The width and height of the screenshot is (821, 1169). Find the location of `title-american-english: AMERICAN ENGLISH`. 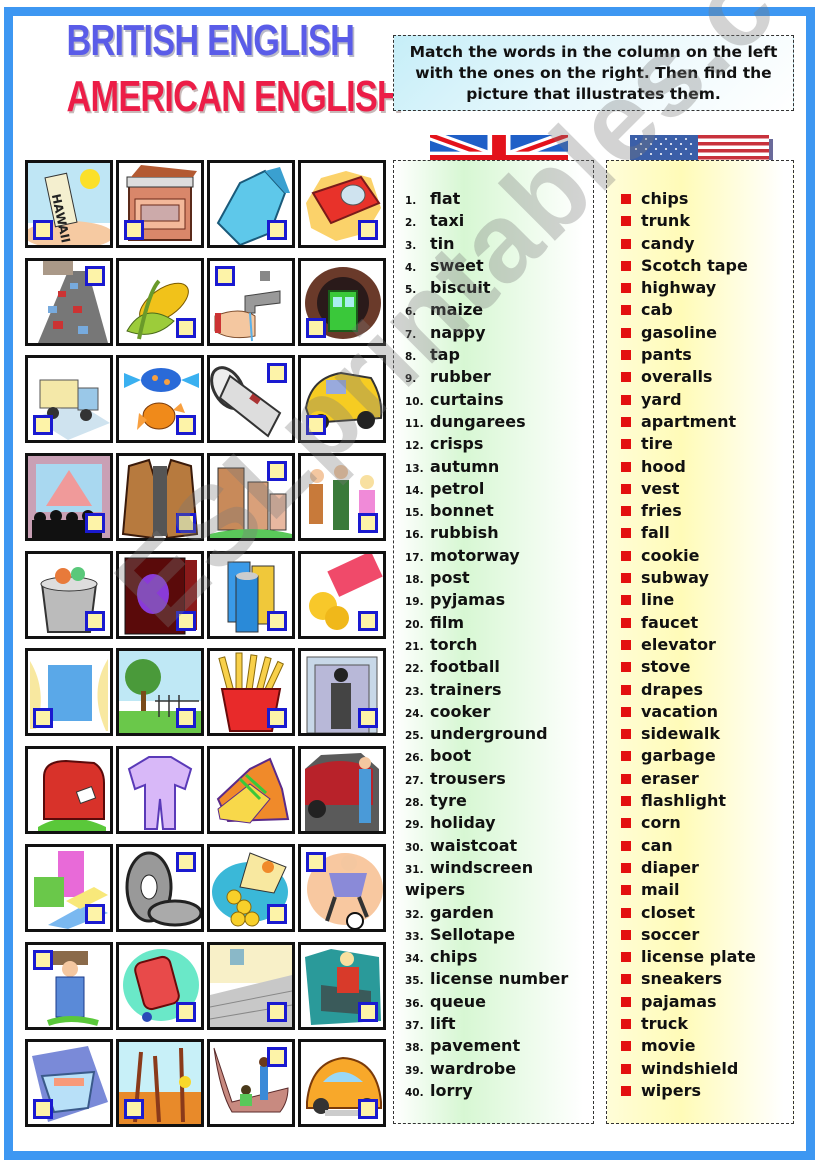

title-american-english: AMERICAN ENGLISH is located at coordinates (234, 96).